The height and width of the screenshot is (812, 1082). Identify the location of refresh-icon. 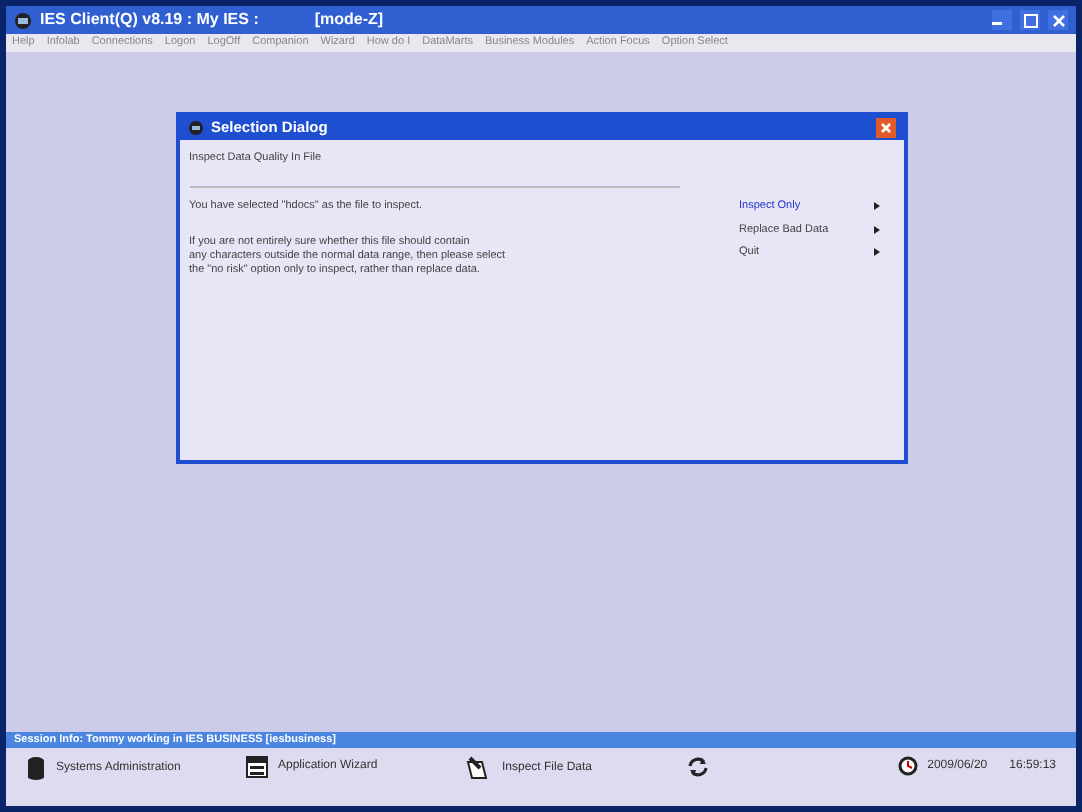
(698, 767).